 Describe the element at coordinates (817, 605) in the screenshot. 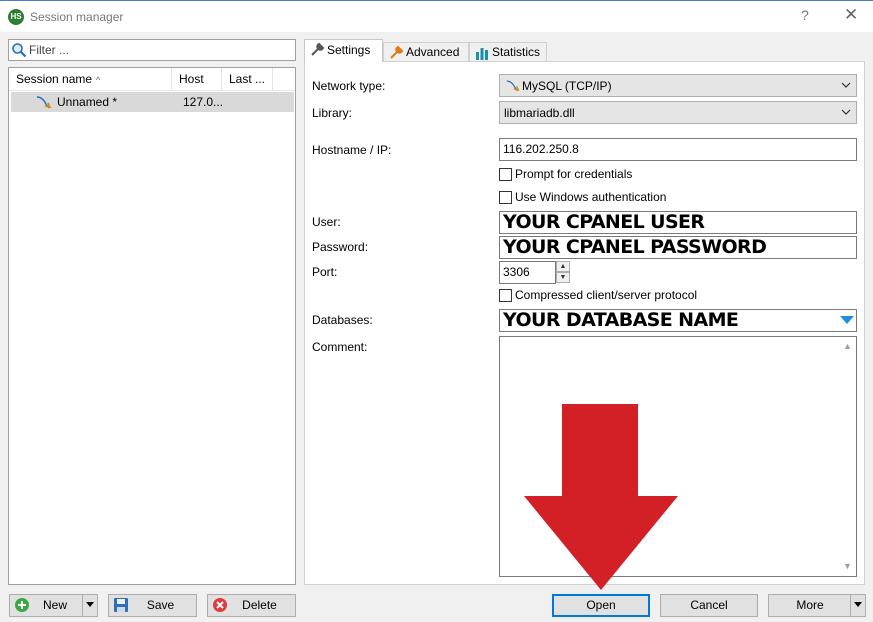

I see `more-button: More` at that location.